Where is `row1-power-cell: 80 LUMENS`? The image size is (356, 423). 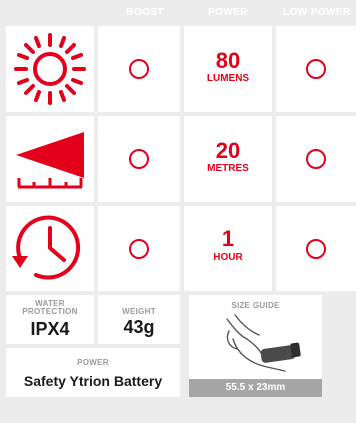
row1-power-cell: 80 LUMENS is located at coordinates (228, 69).